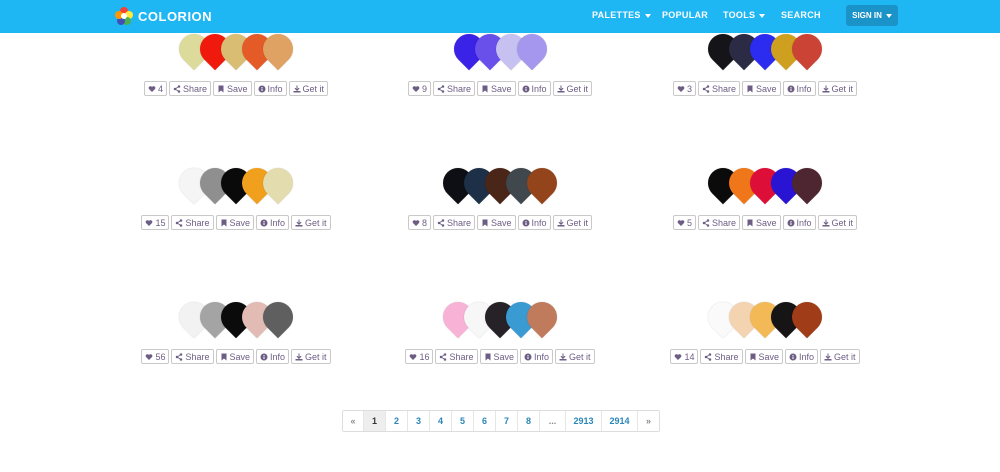  Describe the element at coordinates (375, 421) in the screenshot. I see `pagination-page: 1` at that location.